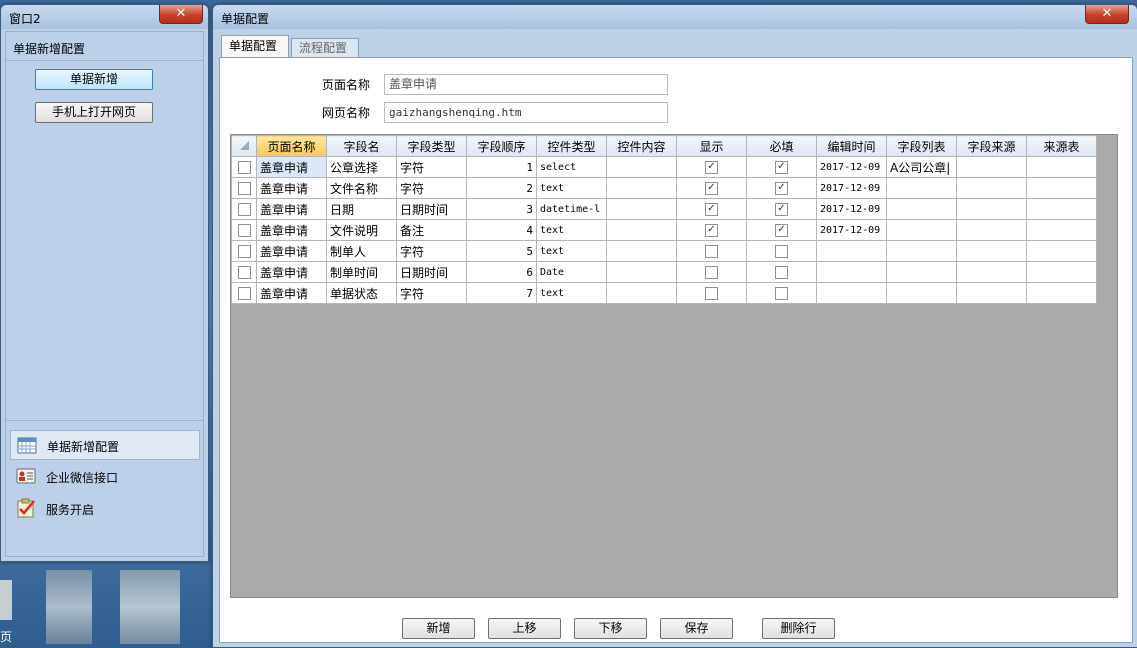  I want to click on table-cell-order: 5, so click(501, 251).